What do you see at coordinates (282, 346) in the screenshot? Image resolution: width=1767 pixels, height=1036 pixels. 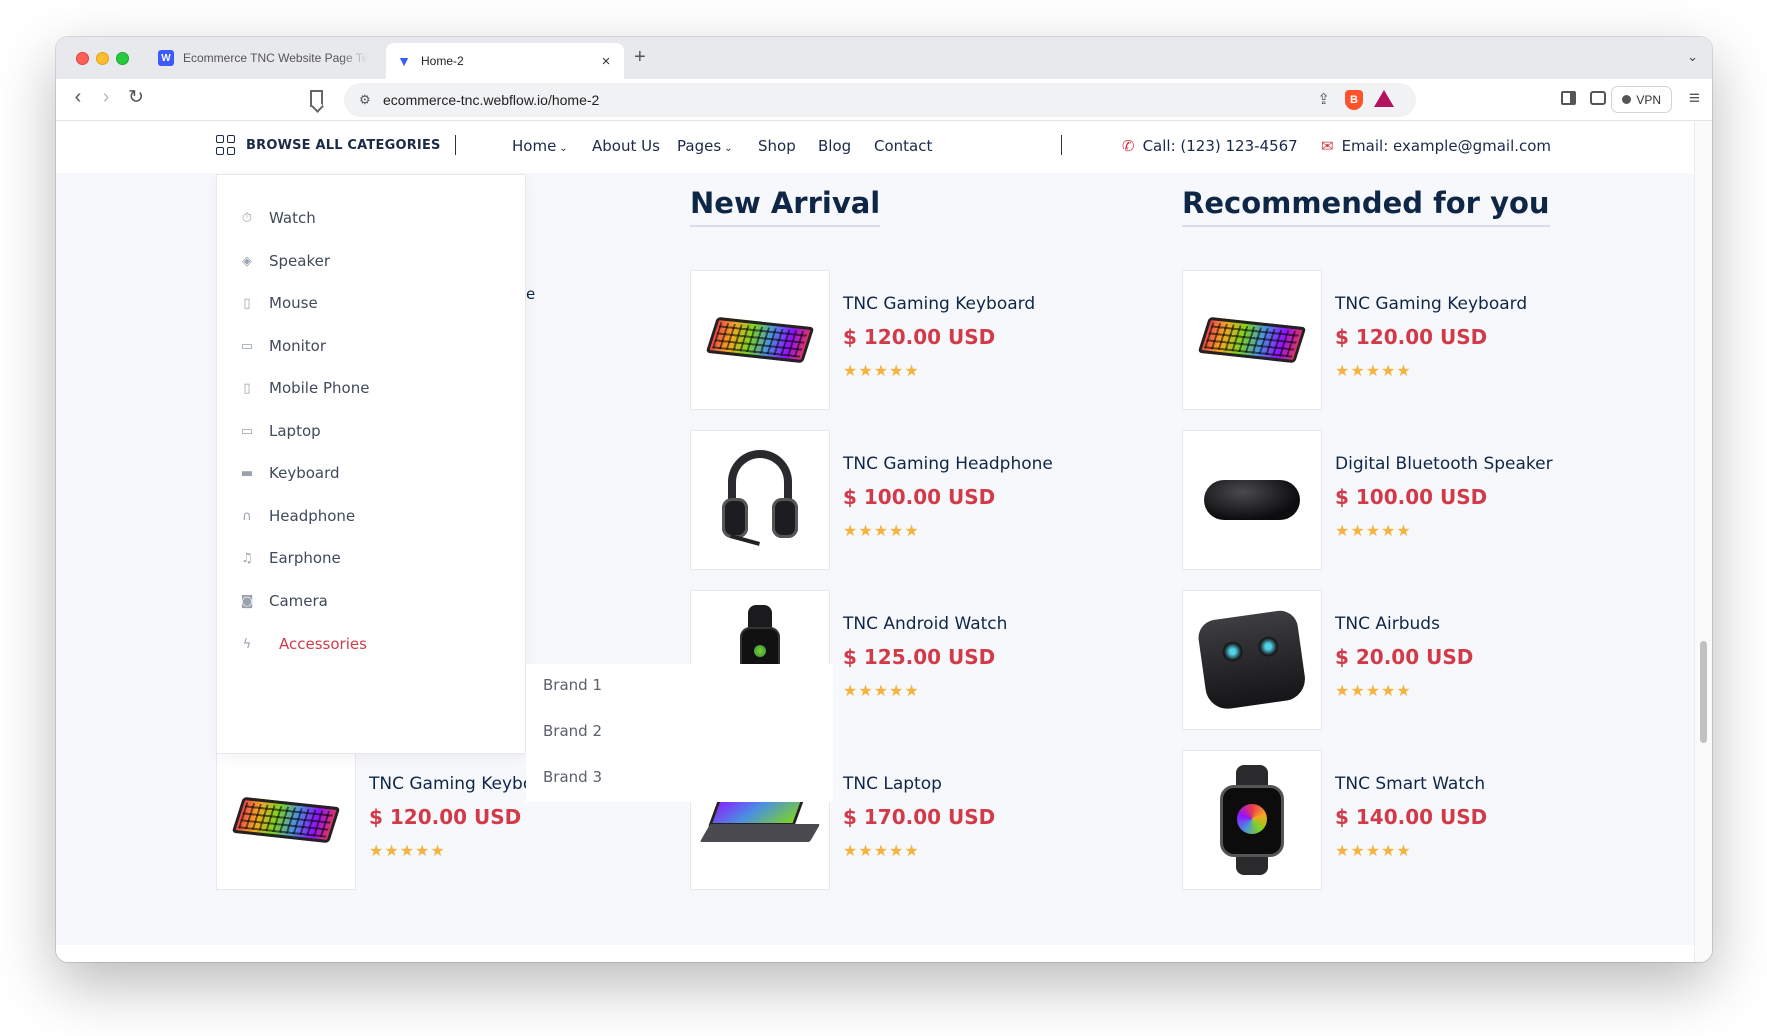 I see `category-monitor: ▭ Monitor` at bounding box center [282, 346].